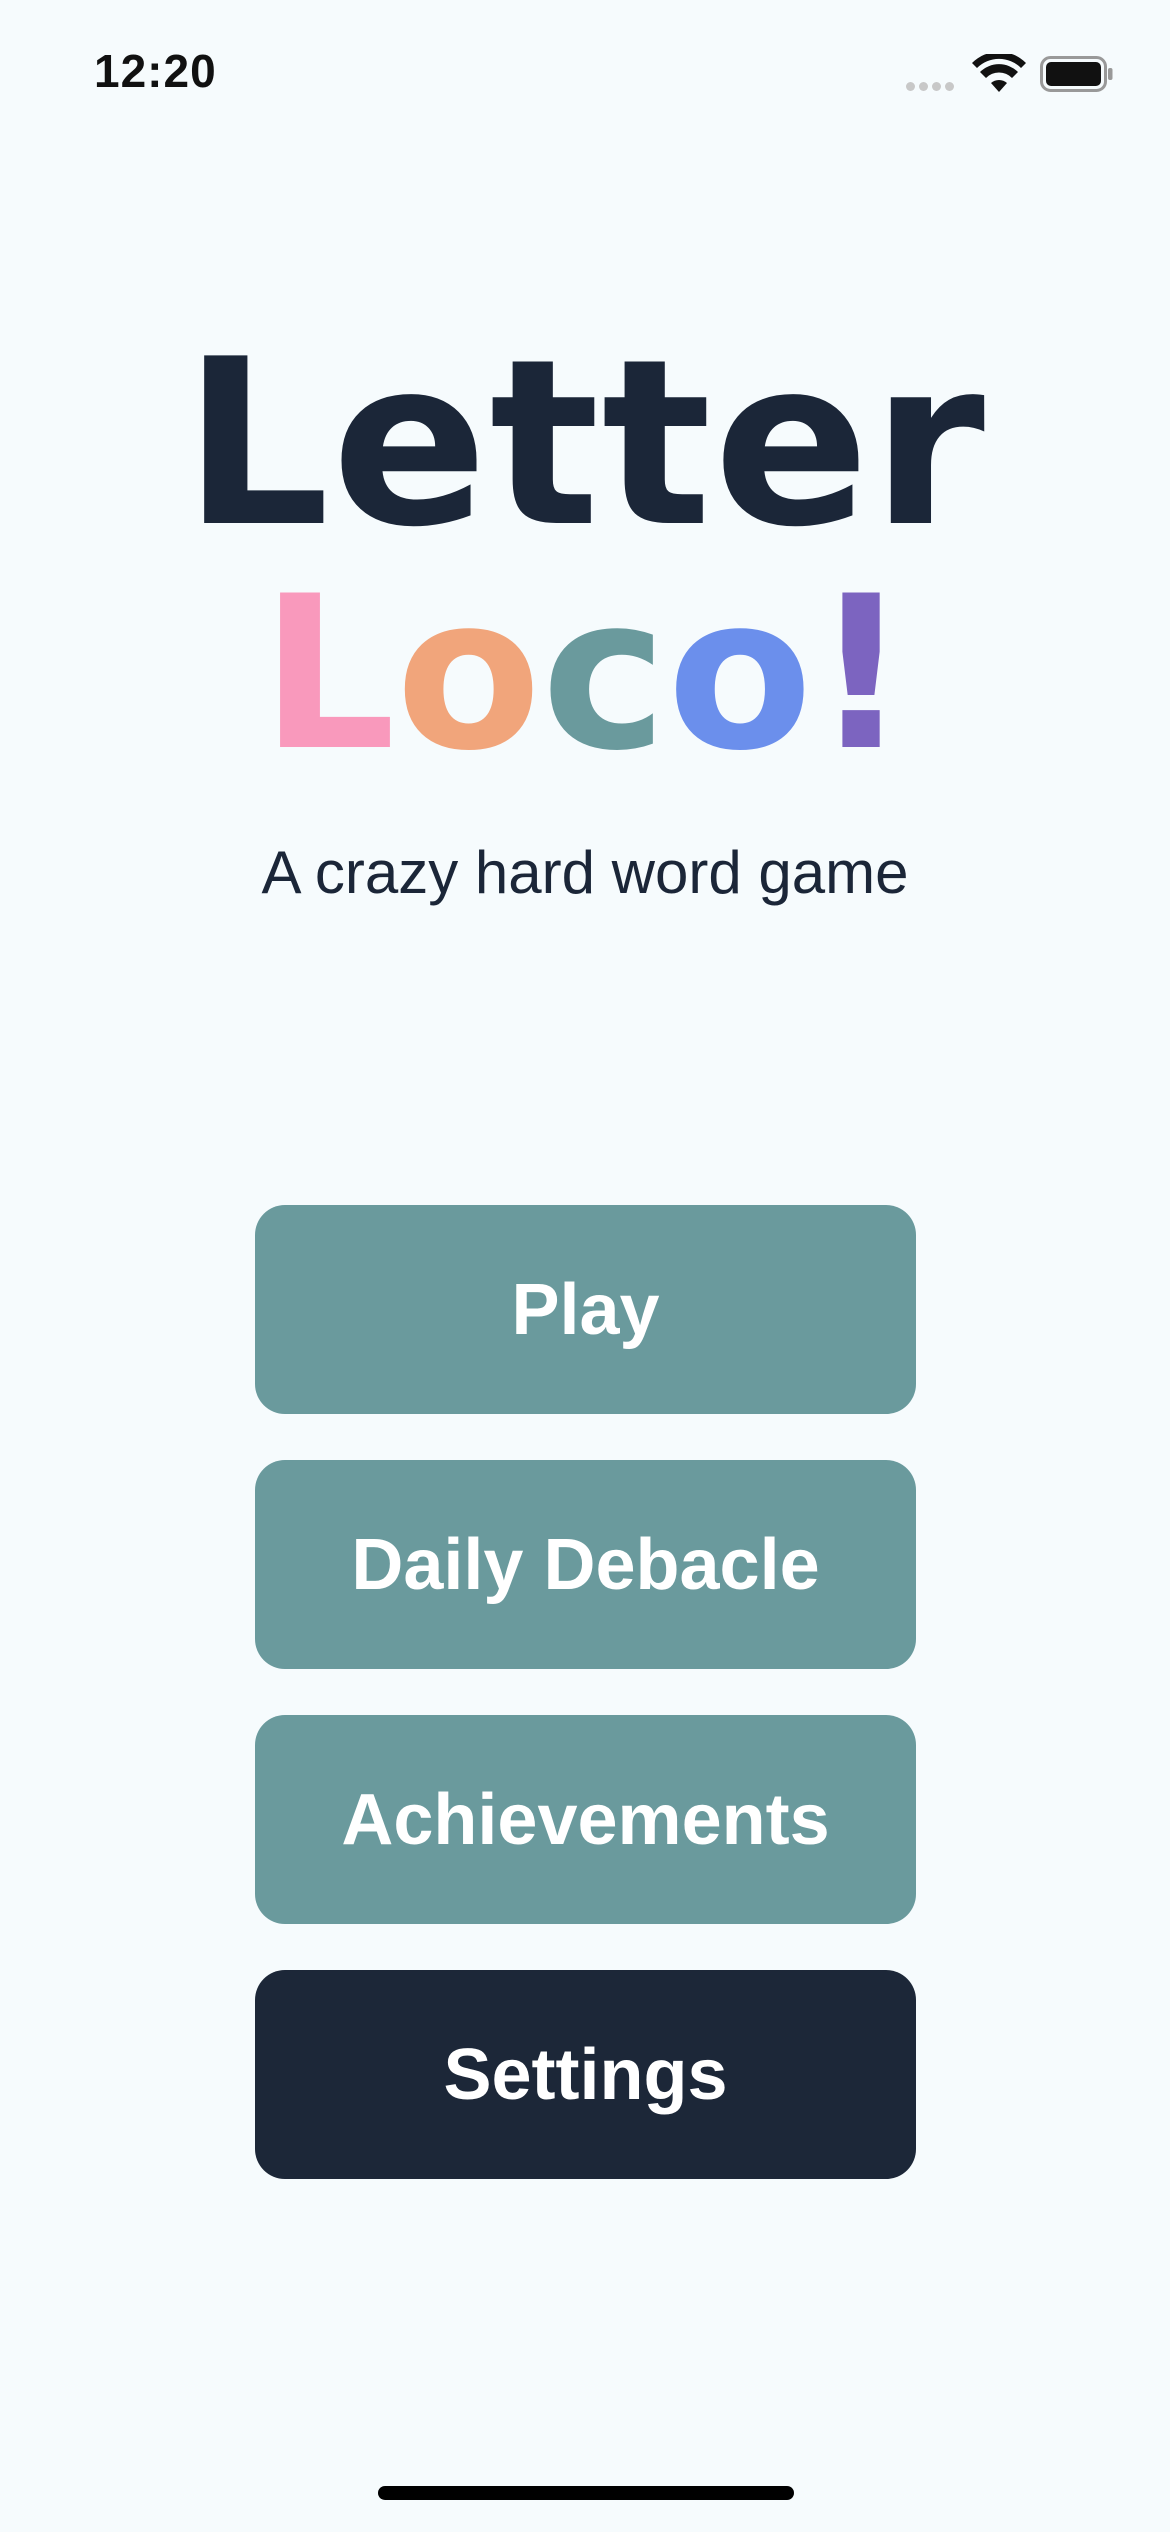 The image size is (1170, 2532). I want to click on logo-letter: L, so click(328, 673).